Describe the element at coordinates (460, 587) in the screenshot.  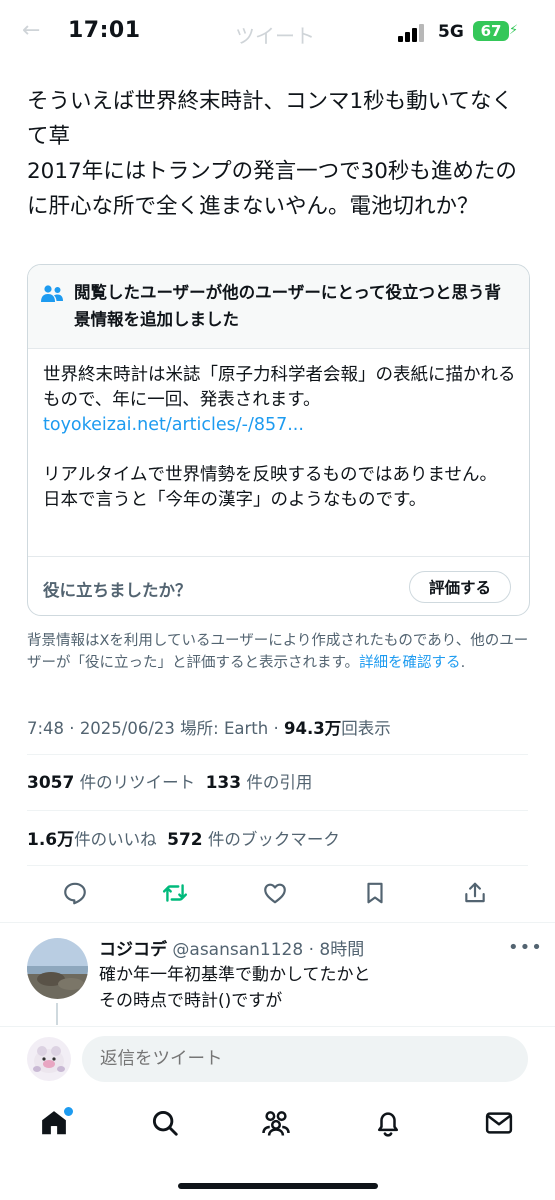
I see `rate-button: 評価する` at that location.